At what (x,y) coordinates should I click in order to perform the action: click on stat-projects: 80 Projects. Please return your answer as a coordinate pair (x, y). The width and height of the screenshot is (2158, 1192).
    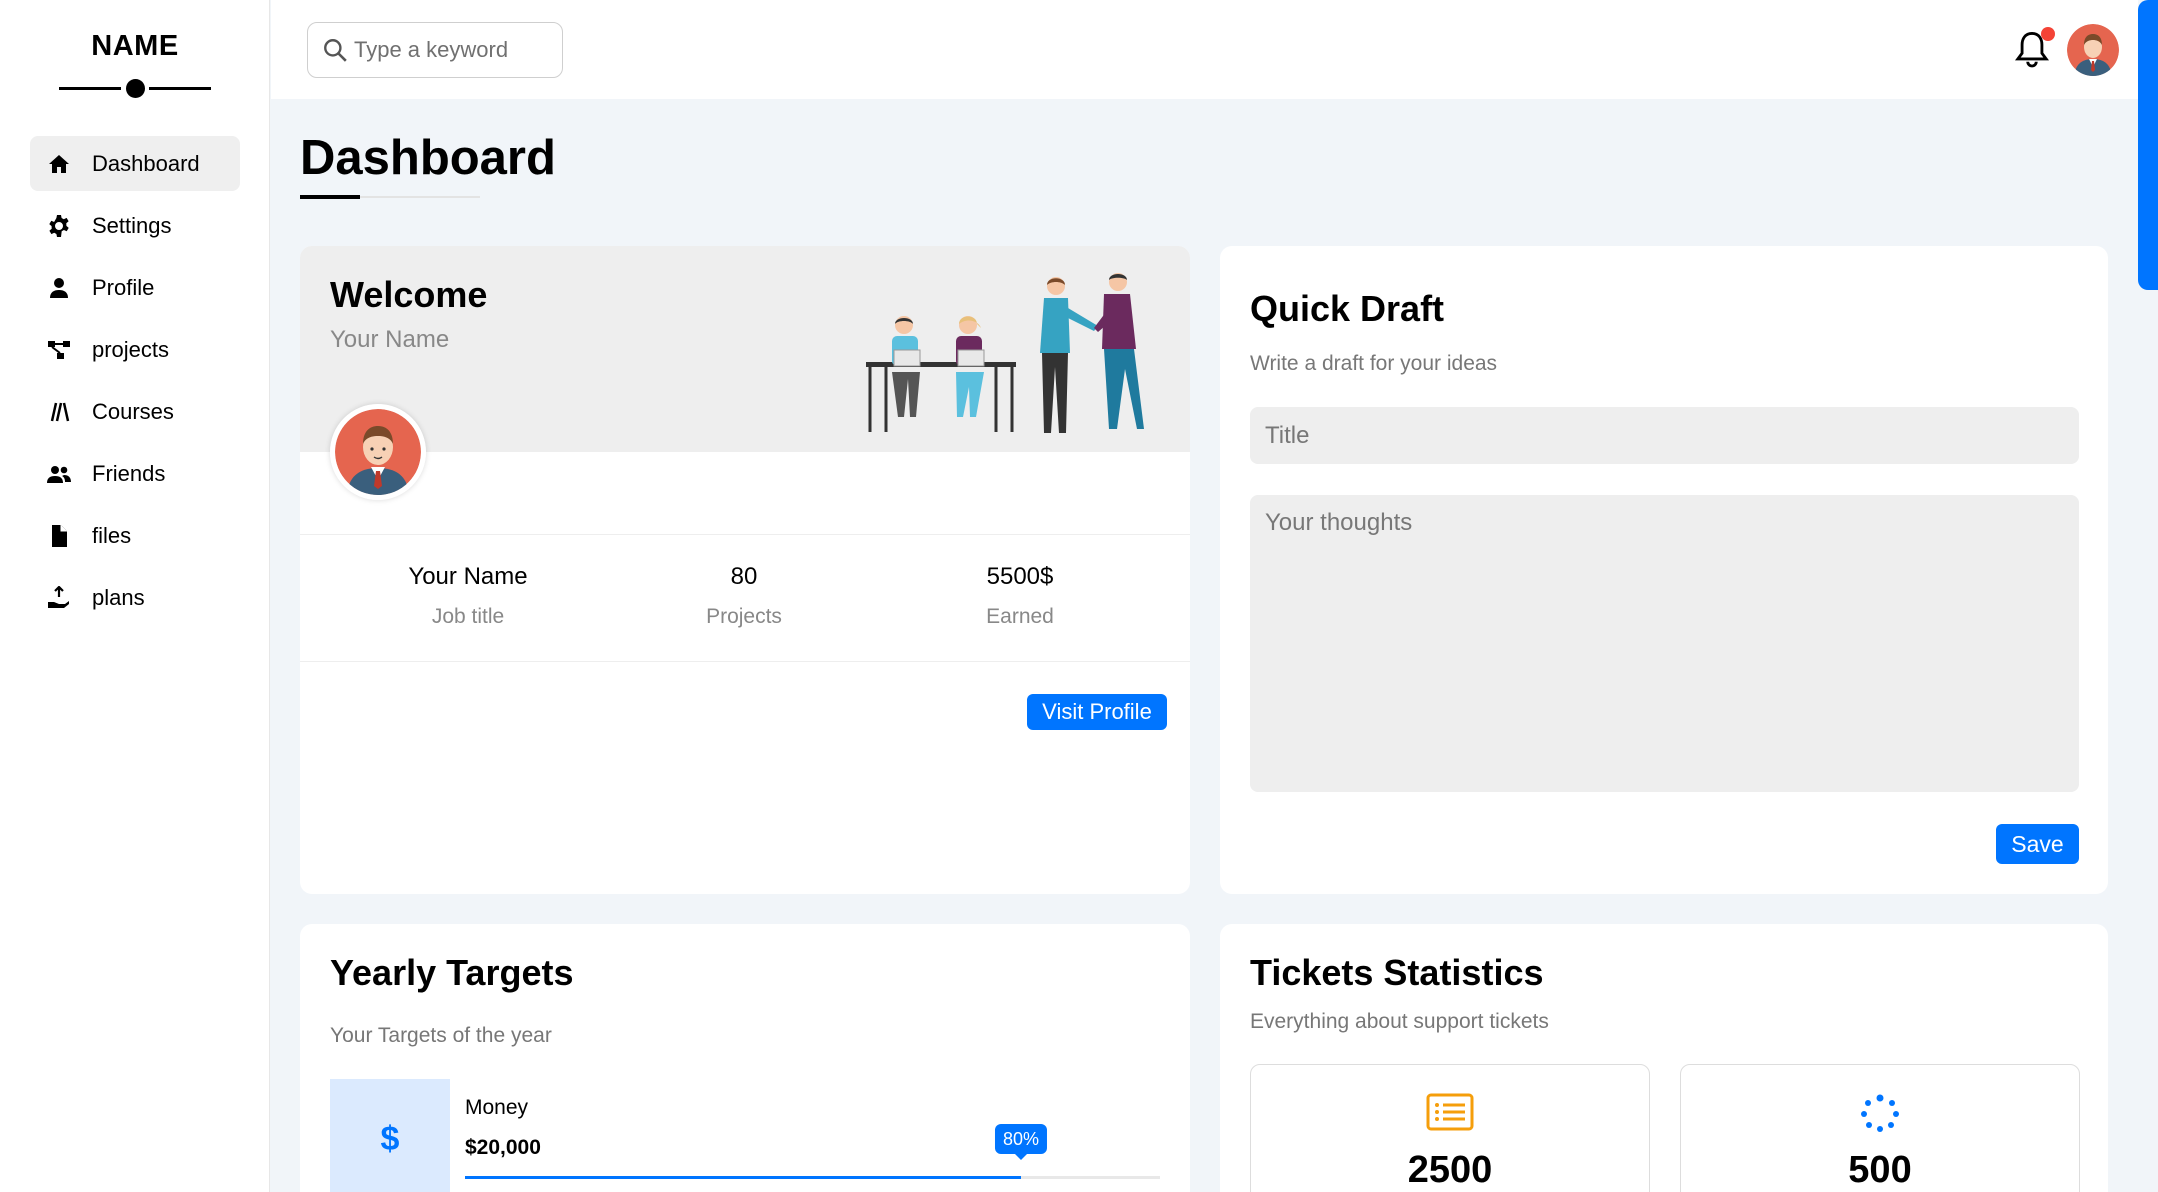
    Looking at the image, I should click on (744, 598).